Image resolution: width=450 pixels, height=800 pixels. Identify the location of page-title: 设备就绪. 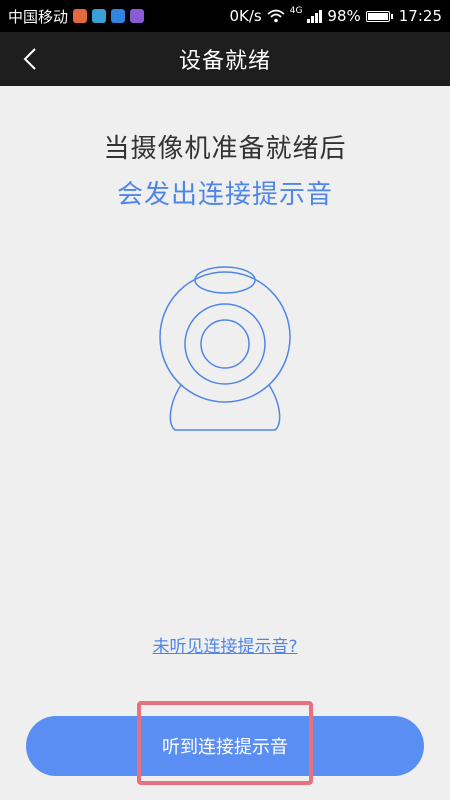
(224, 61).